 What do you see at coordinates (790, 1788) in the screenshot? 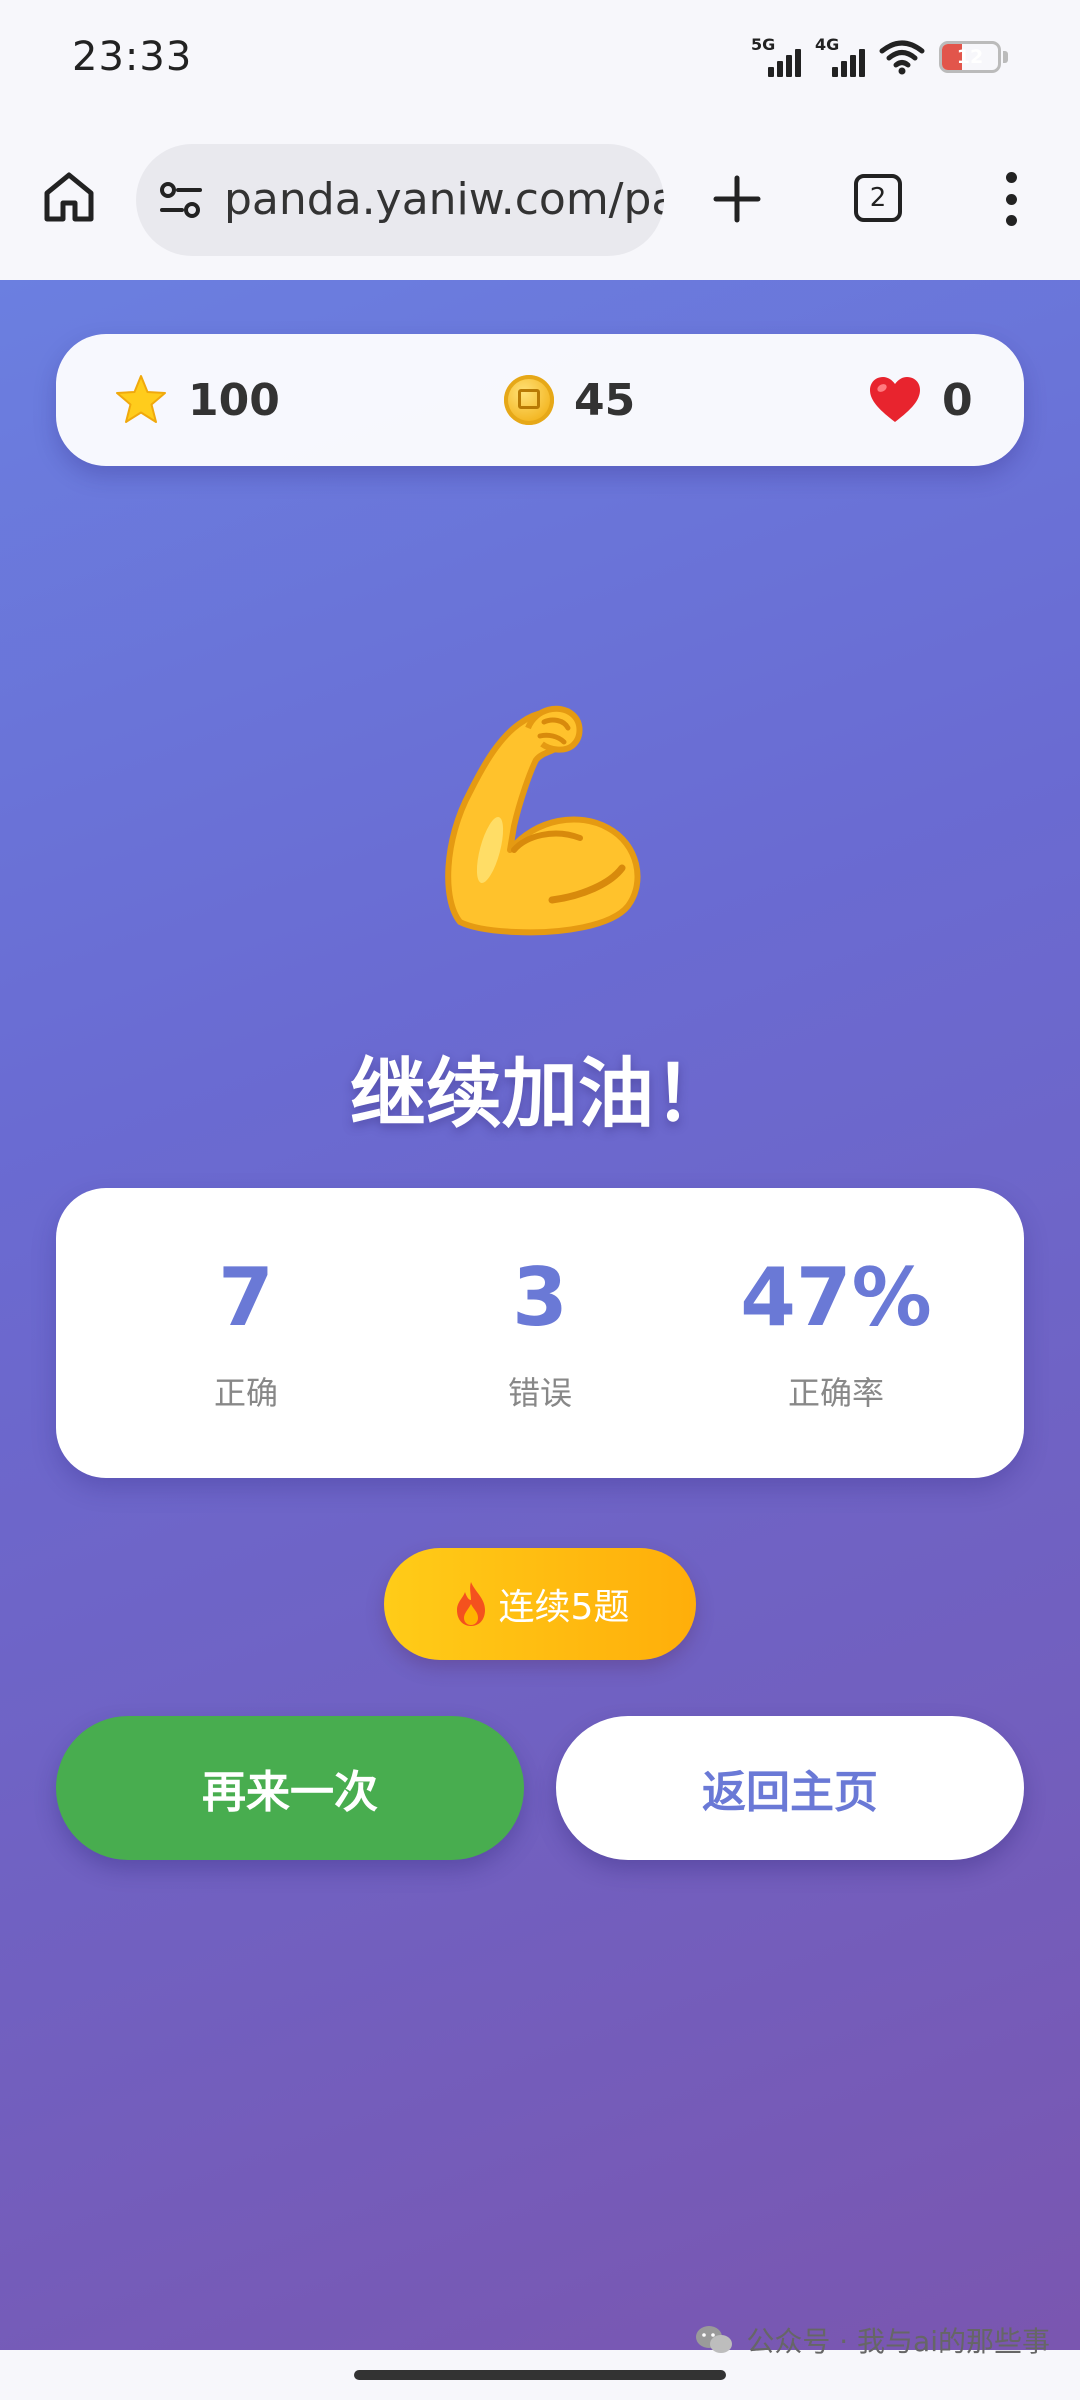
I see `back-home-button: 返回主页` at bounding box center [790, 1788].